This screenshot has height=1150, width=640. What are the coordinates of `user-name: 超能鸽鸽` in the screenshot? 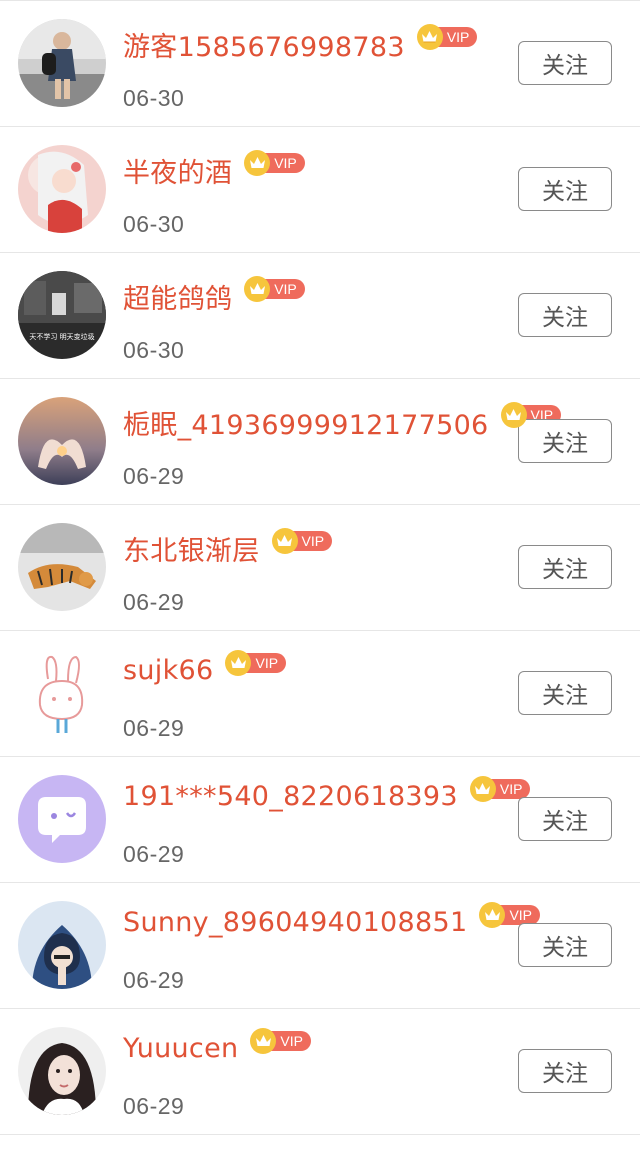 It's located at (177, 296).